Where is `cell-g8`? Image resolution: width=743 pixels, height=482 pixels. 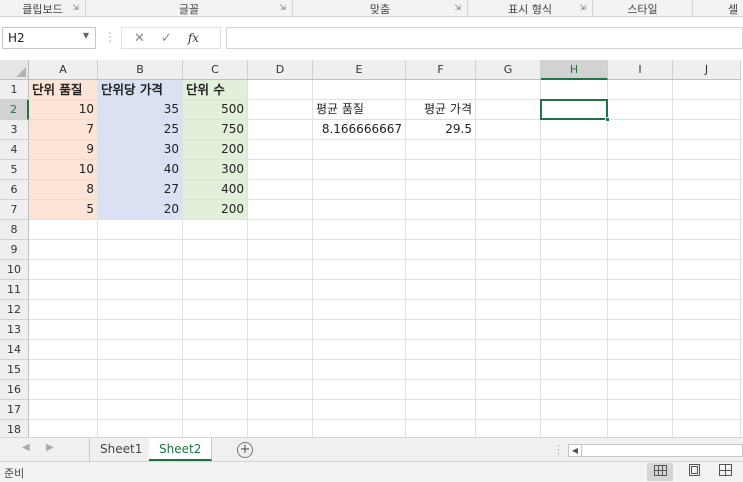 cell-g8 is located at coordinates (508, 230).